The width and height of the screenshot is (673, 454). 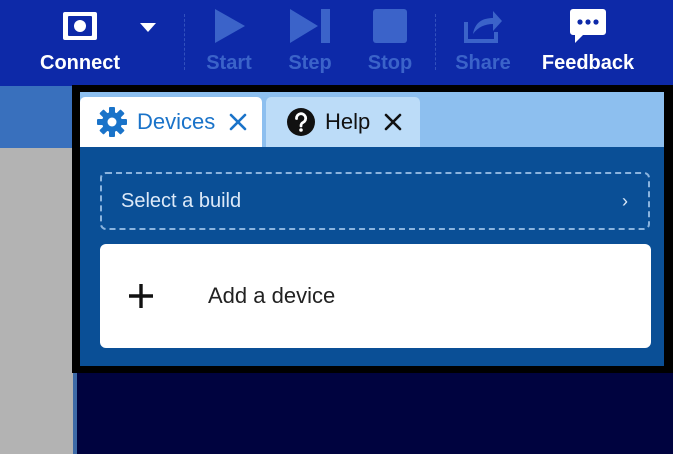 I want to click on gear-icon, so click(x=112, y=122).